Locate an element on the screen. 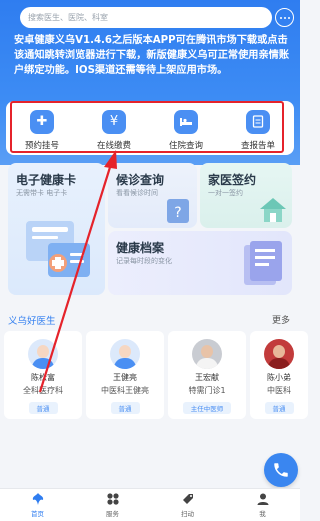  doctor-card: 王健亮 中医科王健亮 普通 is located at coordinates (125, 375).